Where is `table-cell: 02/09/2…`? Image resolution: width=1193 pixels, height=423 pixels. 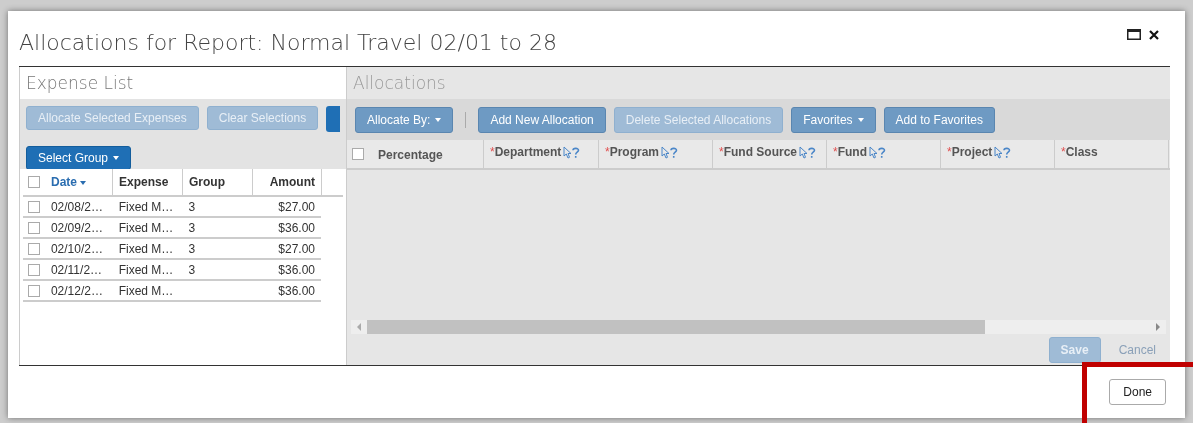 table-cell: 02/09/2… is located at coordinates (76, 227).